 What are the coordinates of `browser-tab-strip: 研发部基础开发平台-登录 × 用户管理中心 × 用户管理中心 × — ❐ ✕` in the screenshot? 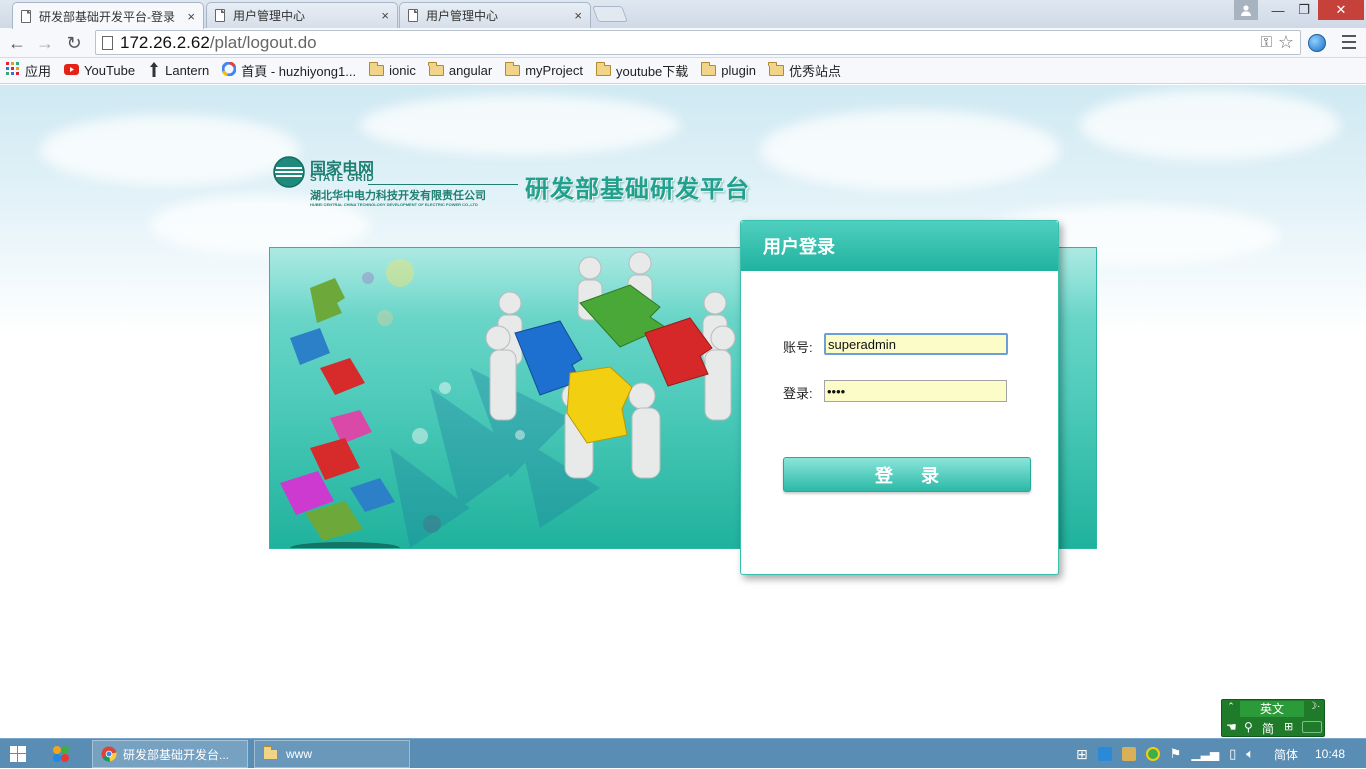 It's located at (683, 14).